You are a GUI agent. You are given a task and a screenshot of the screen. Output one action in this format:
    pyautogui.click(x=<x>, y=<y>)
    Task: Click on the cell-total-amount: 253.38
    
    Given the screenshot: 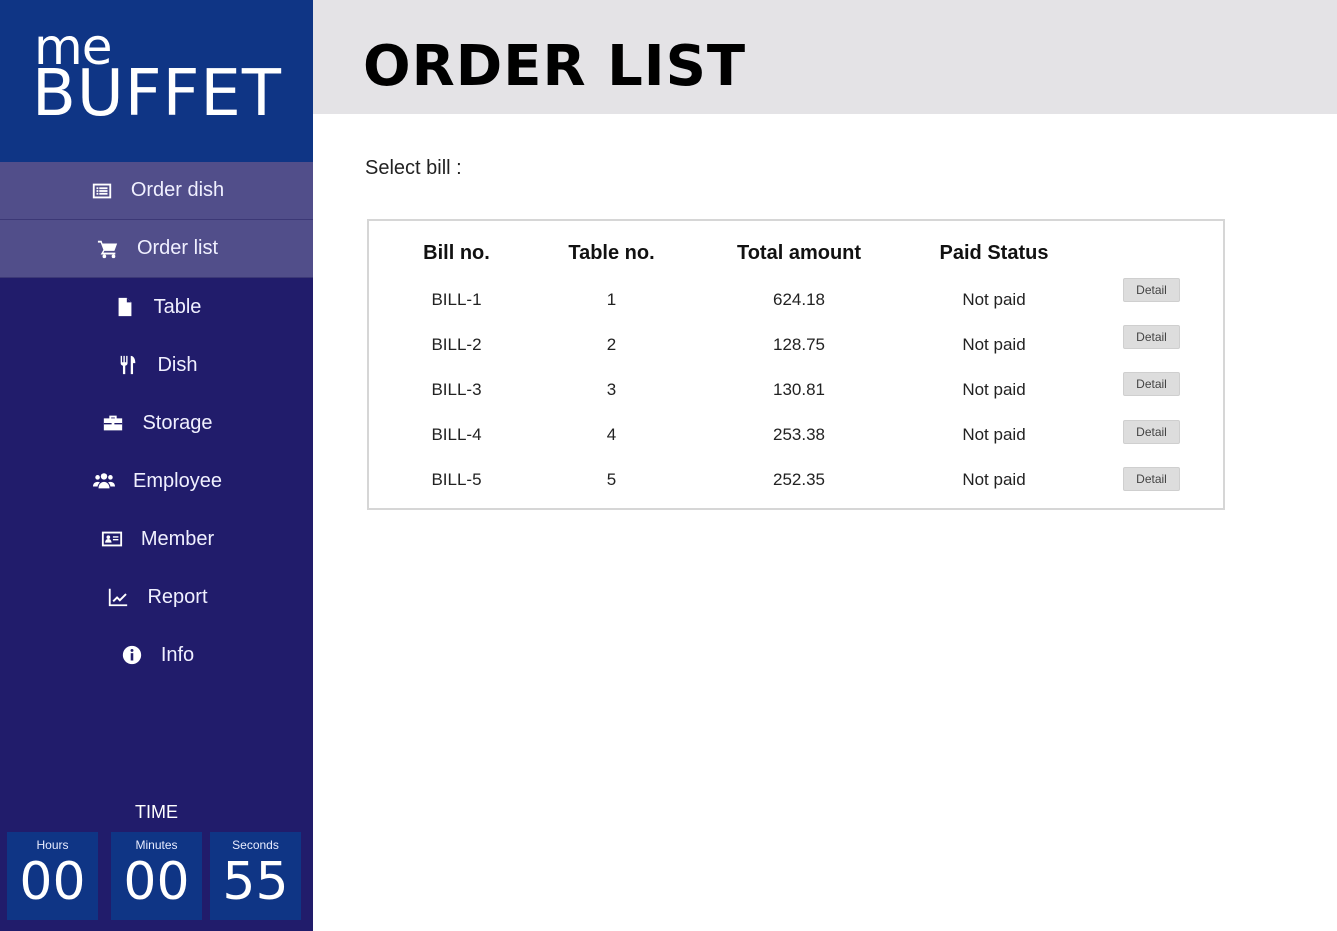 What is the action you would take?
    pyautogui.click(x=799, y=434)
    